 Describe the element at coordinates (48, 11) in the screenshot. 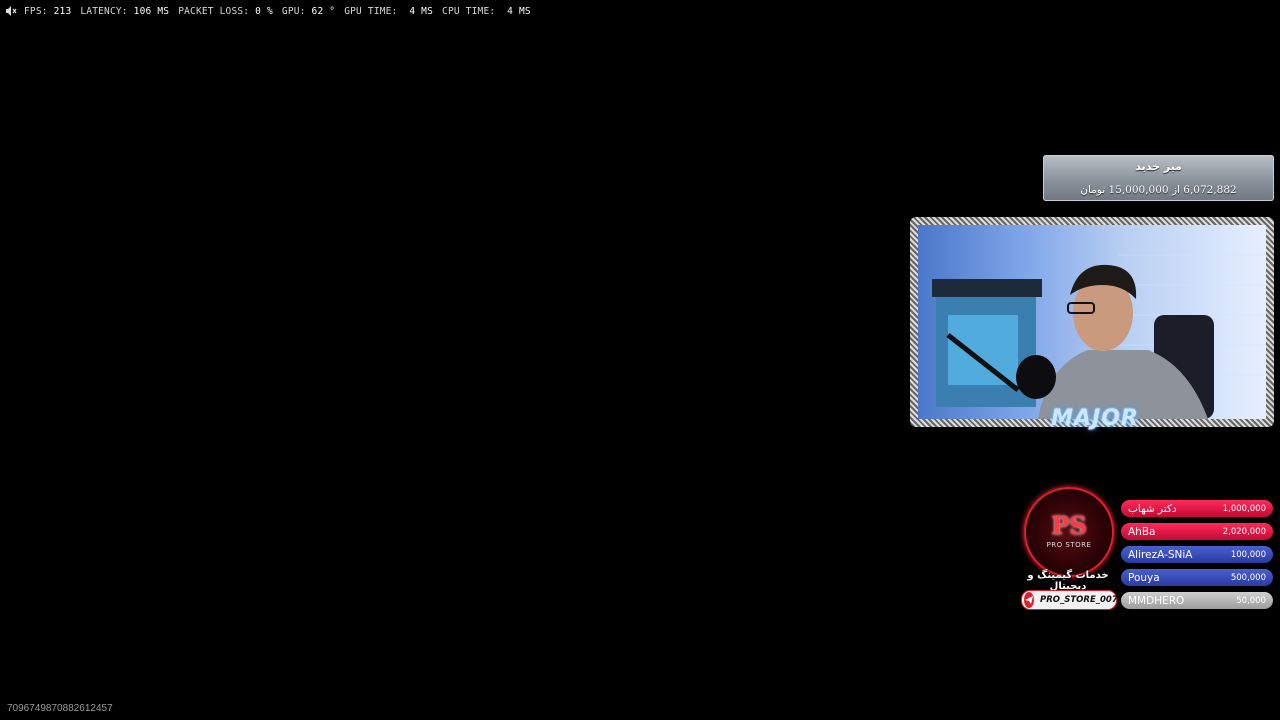

I see `fps-stat: FPS: 213` at that location.